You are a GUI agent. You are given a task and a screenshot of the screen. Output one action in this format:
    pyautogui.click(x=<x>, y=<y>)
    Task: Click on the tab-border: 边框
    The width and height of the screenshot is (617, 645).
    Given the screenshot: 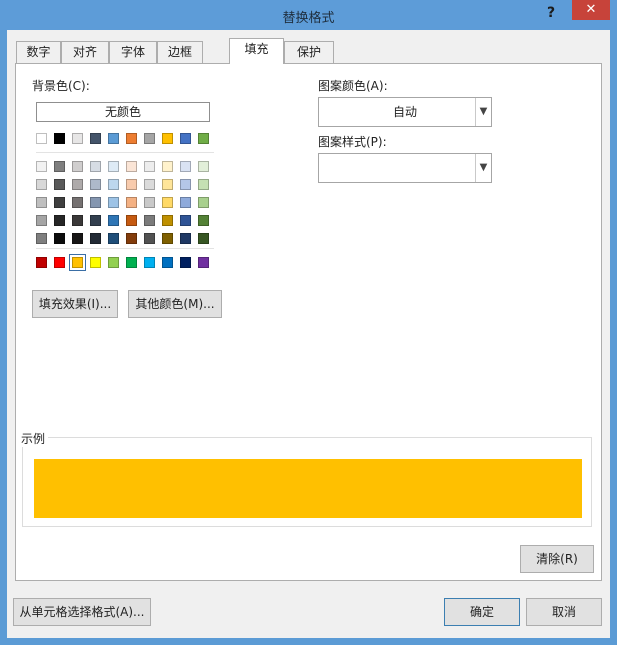 What is the action you would take?
    pyautogui.click(x=180, y=52)
    